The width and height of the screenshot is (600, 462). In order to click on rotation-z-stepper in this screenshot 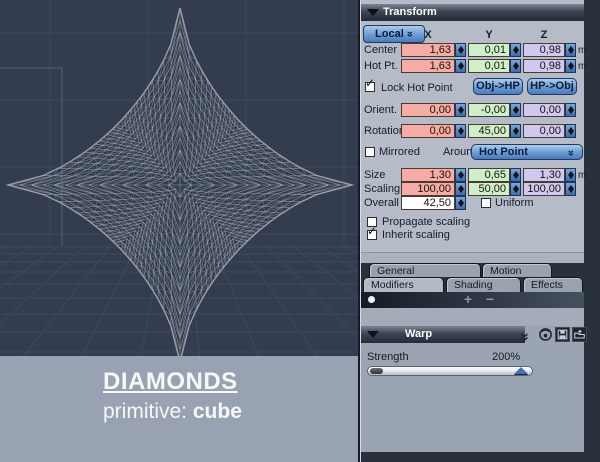, I will do `click(570, 131)`.